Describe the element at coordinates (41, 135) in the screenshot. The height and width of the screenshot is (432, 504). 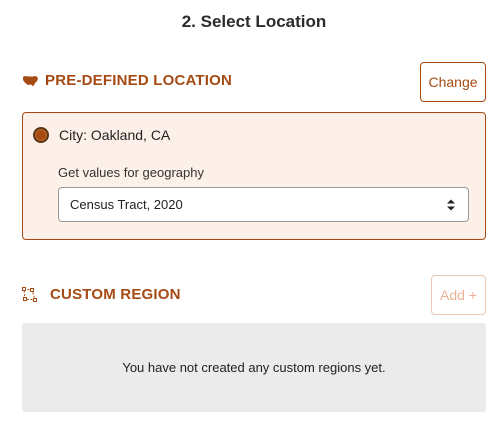
I see `location-radio` at that location.